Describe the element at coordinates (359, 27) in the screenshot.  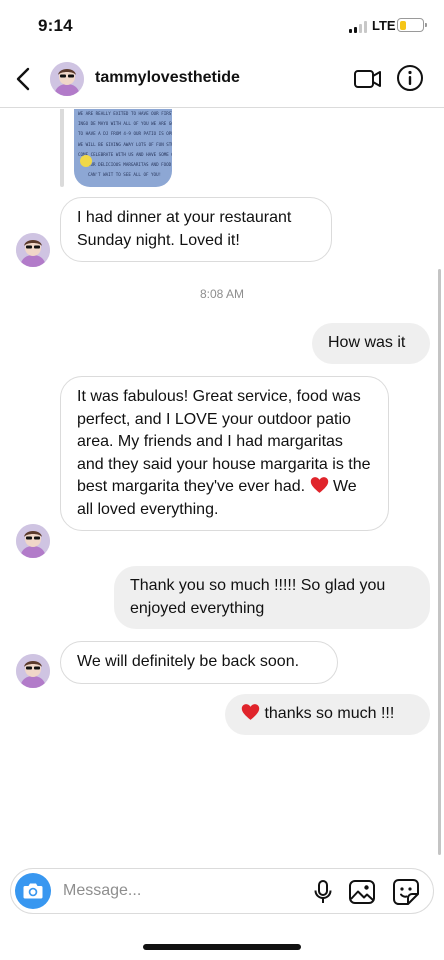
I see `signal-strength-icon` at that location.